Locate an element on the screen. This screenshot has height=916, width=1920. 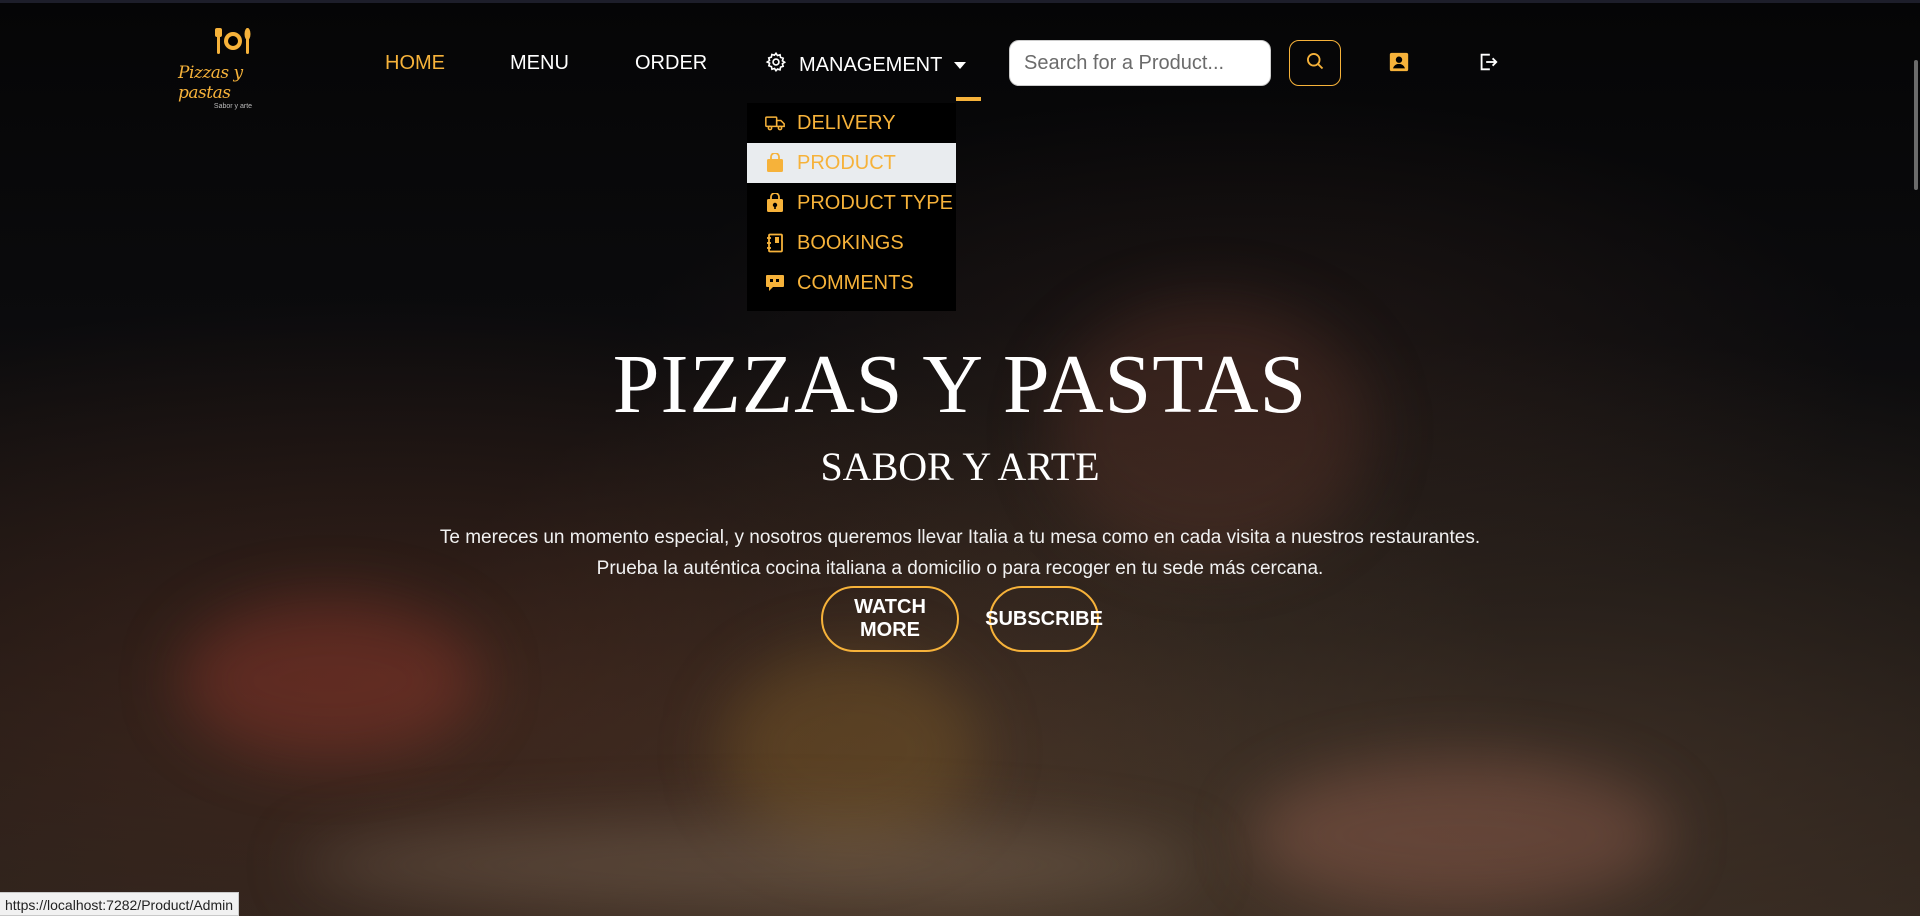
logo-subtext: Sabor y arte is located at coordinates (233, 106).